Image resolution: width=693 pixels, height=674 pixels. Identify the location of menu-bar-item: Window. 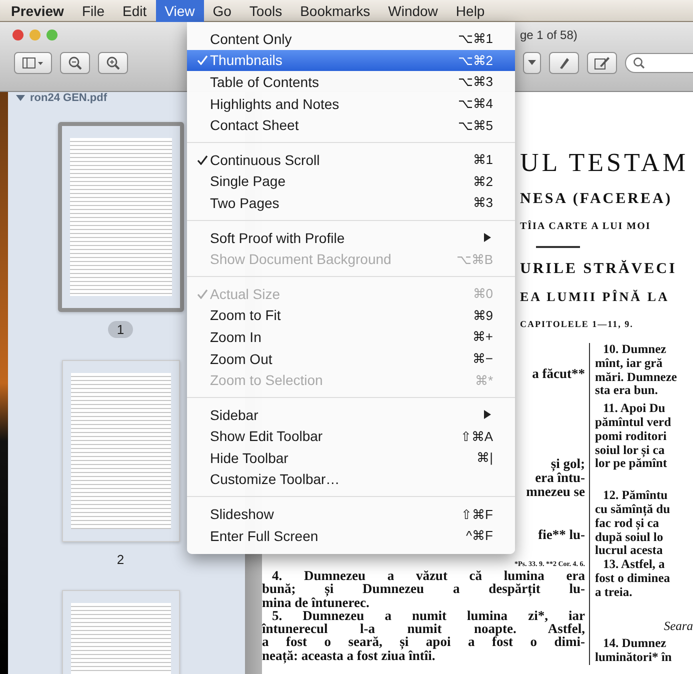
(413, 11).